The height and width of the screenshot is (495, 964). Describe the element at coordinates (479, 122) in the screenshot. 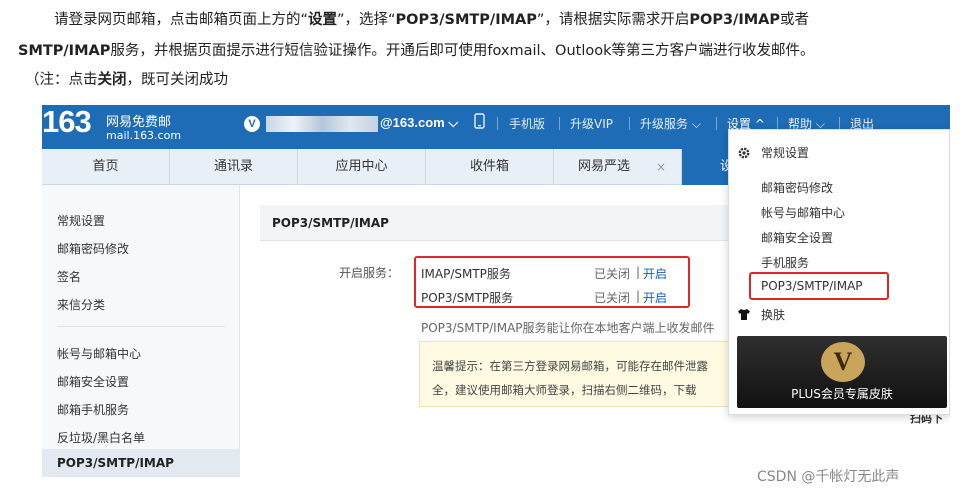

I see `phone-icon` at that location.